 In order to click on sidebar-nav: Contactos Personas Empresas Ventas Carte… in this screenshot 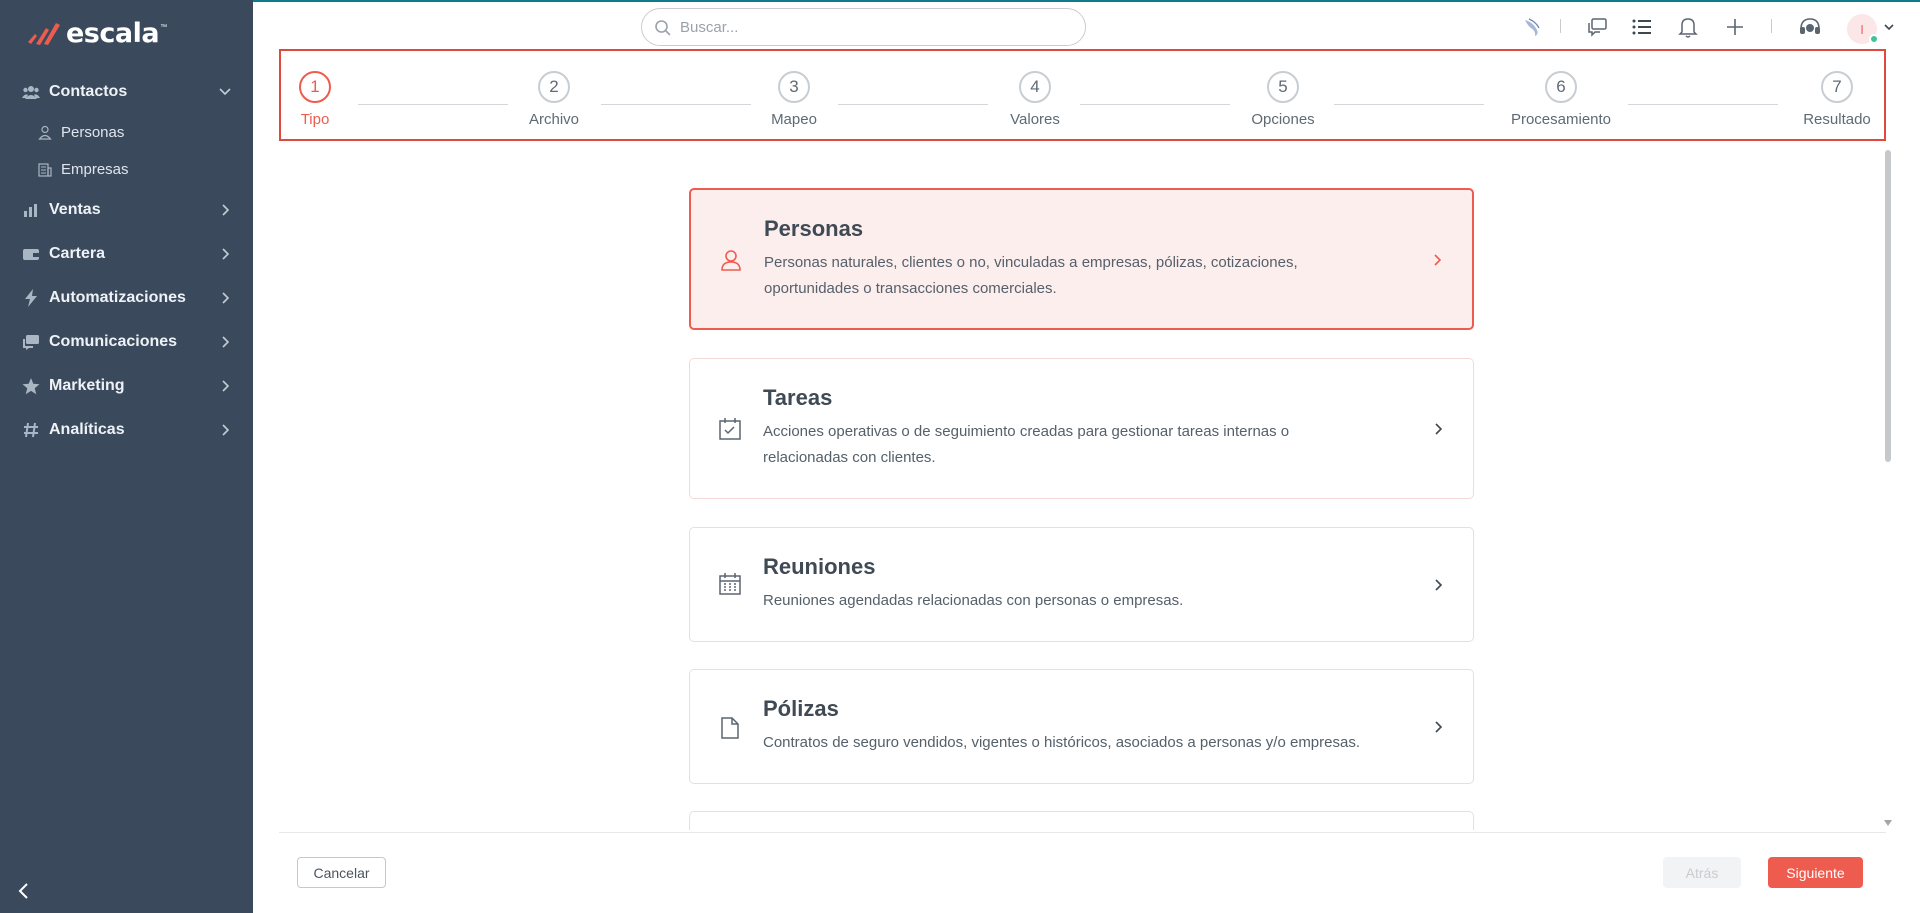, I will do `click(126, 261)`.